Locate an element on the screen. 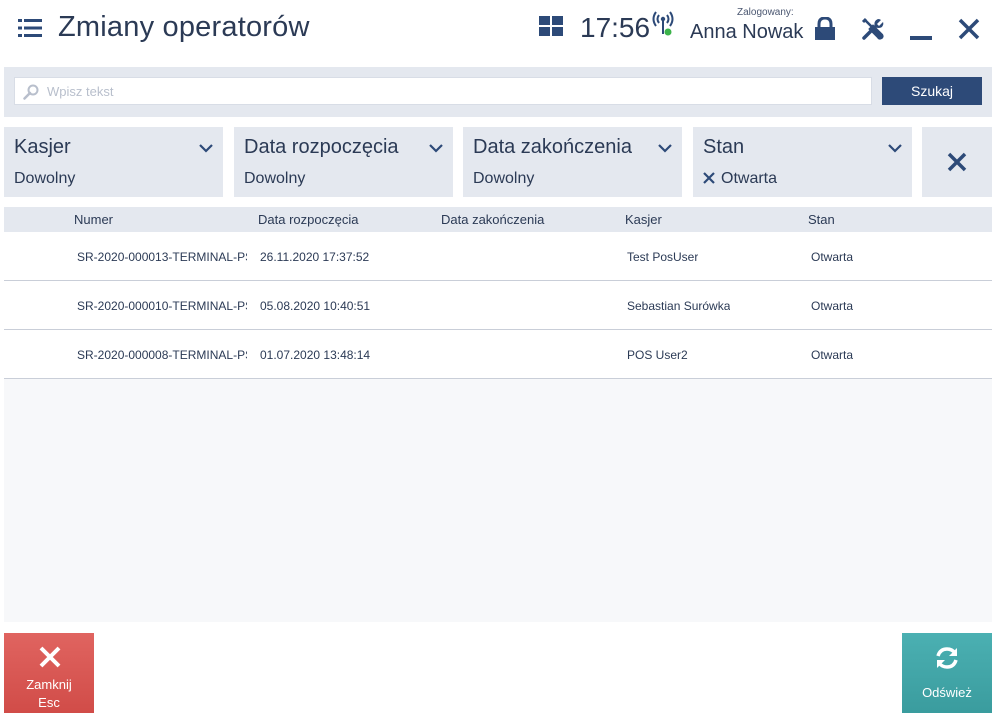 This screenshot has width=1001, height=721. column-header-stan: Stan is located at coordinates (821, 219).